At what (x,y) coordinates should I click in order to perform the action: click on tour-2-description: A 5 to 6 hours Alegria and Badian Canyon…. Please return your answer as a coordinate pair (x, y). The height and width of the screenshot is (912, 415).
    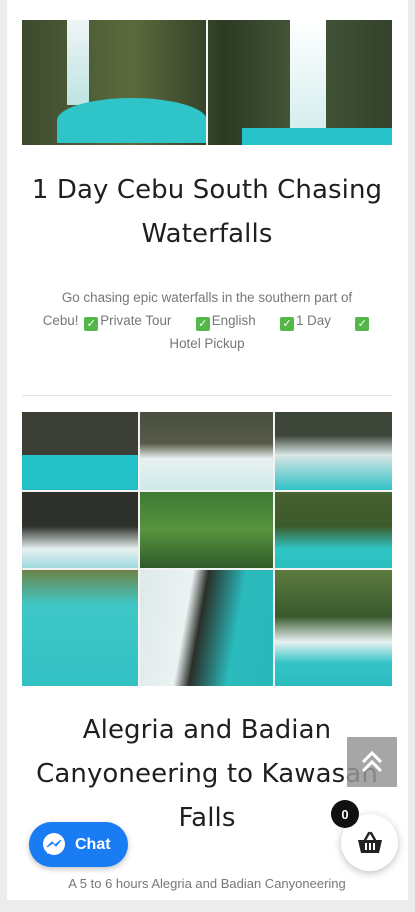
    Looking at the image, I should click on (207, 883).